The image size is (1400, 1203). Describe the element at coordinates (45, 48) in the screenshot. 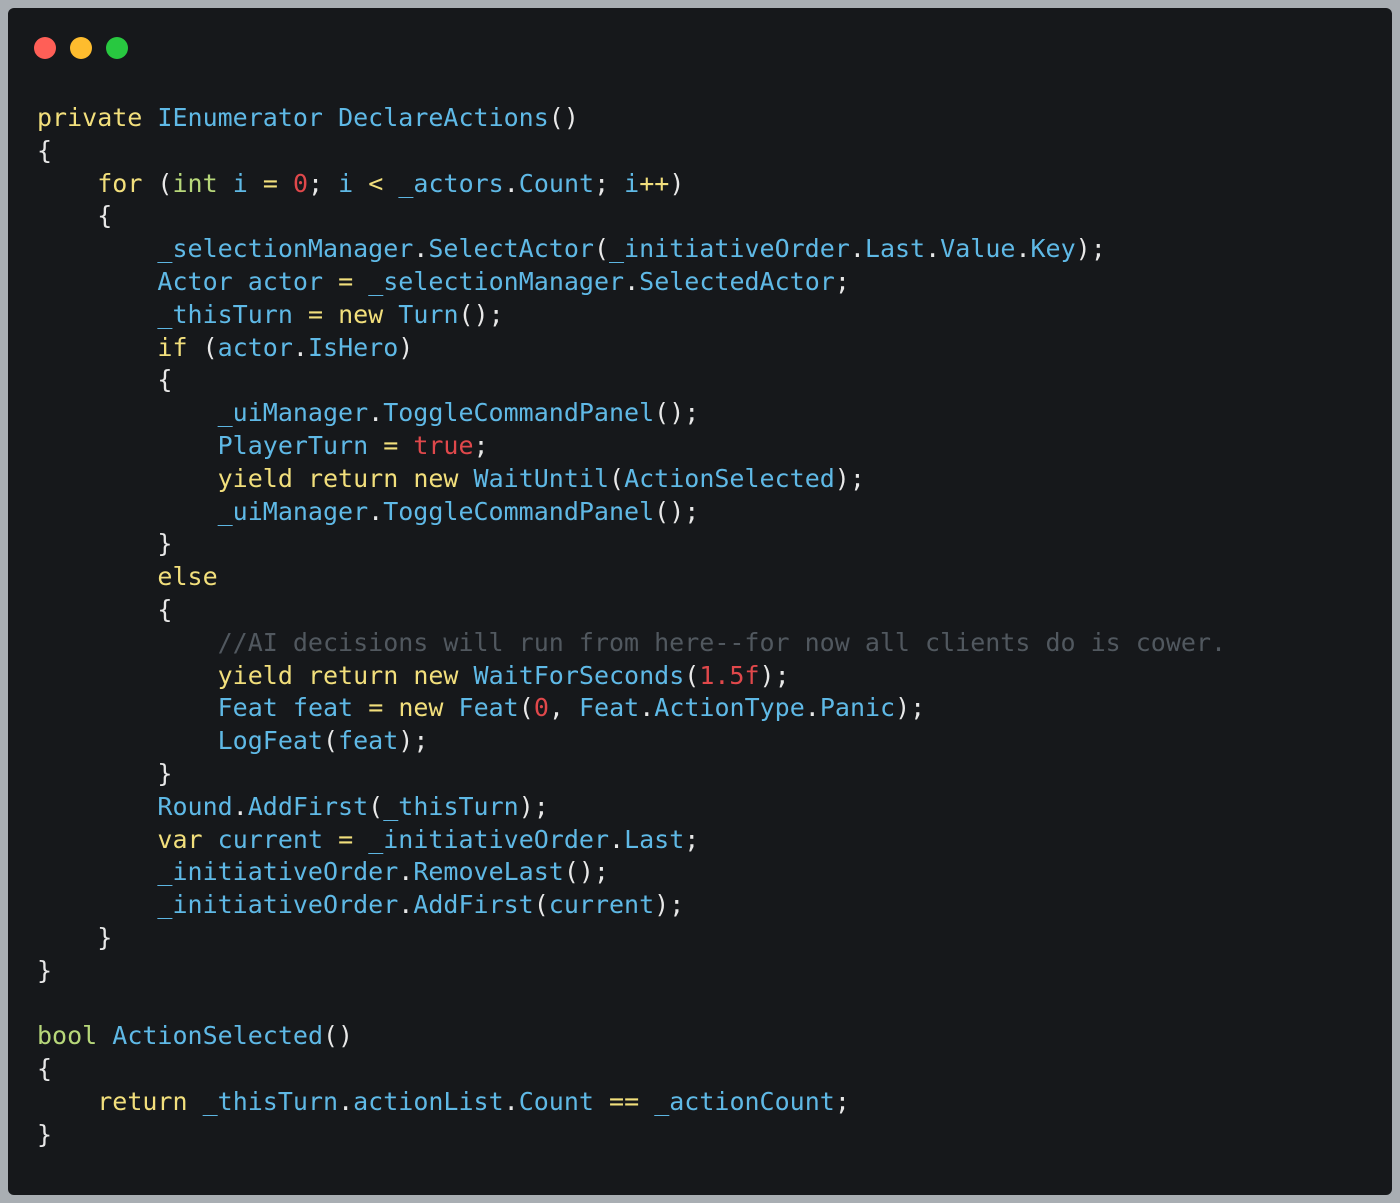

I see `close-dot-icon` at that location.